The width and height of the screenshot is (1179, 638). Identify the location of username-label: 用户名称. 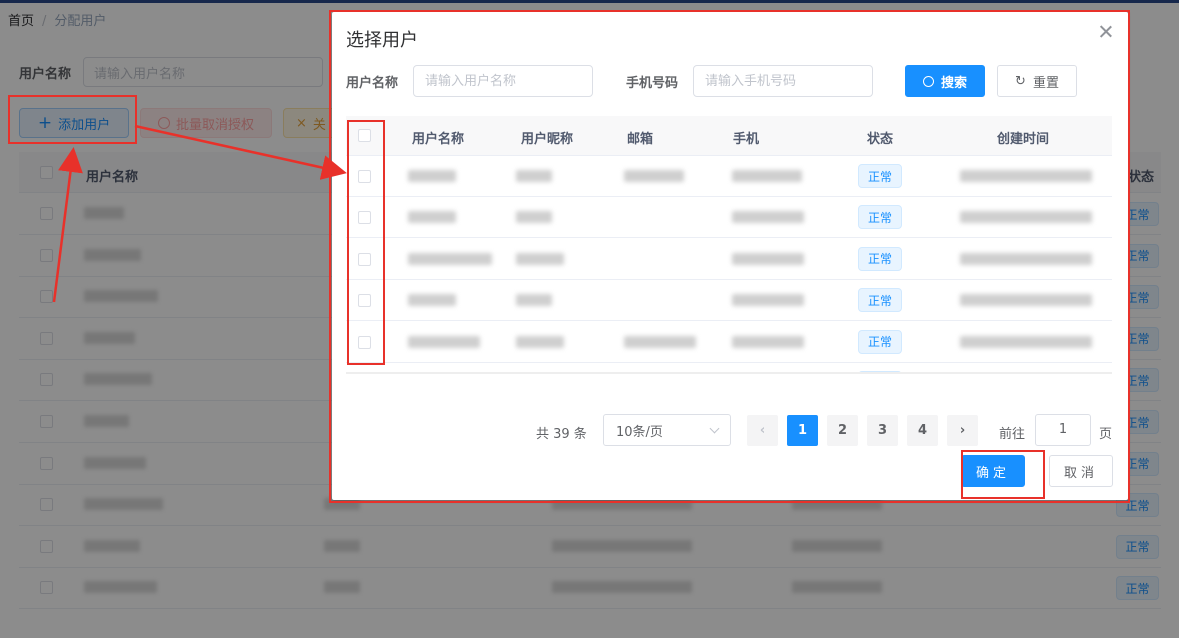
(372, 83).